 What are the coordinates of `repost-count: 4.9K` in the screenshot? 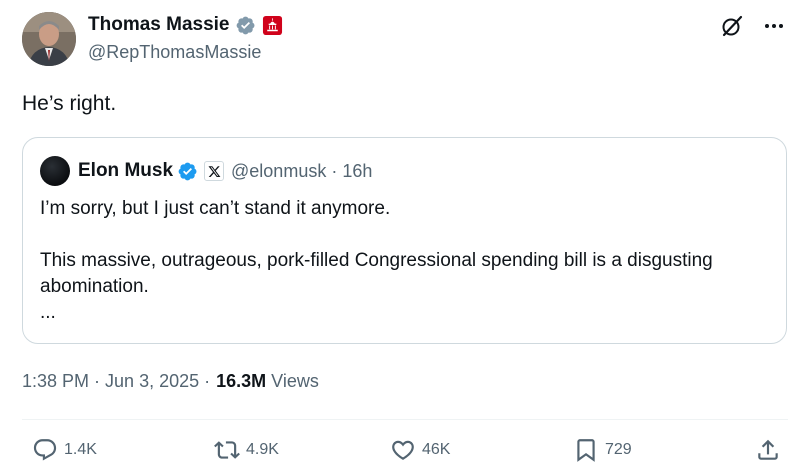 It's located at (262, 449).